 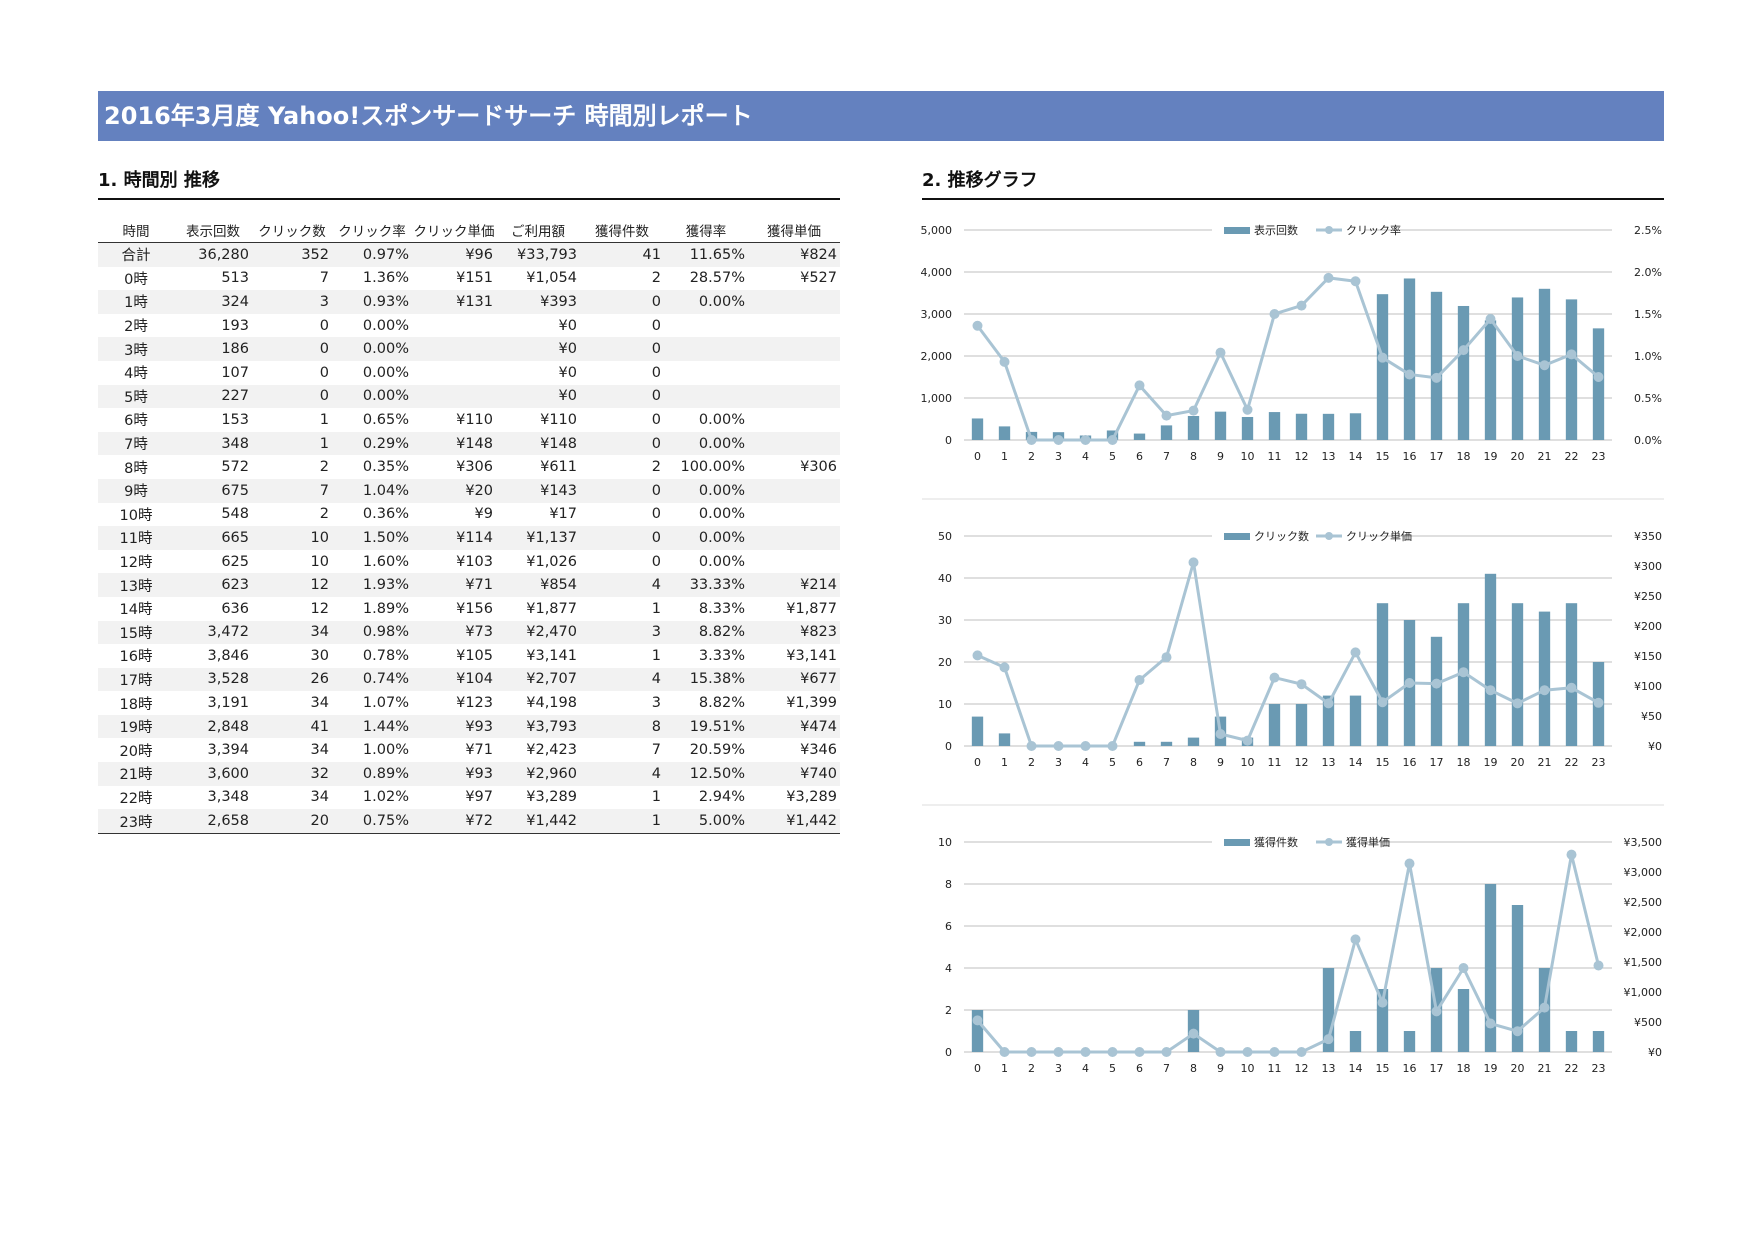 What do you see at coordinates (948, 440) in the screenshot?
I see `y-tick-label-left: 0` at bounding box center [948, 440].